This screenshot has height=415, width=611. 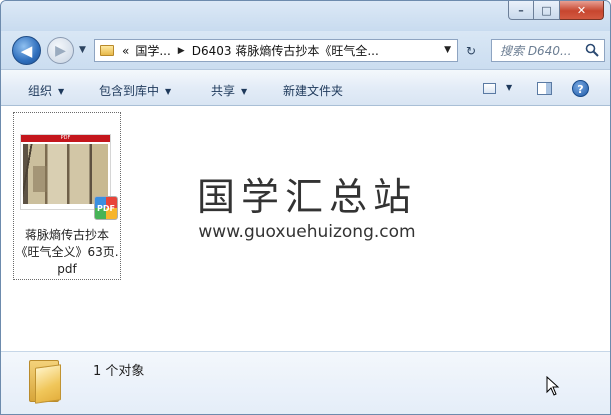 What do you see at coordinates (40, 91) in the screenshot?
I see `organize-label: 组织` at bounding box center [40, 91].